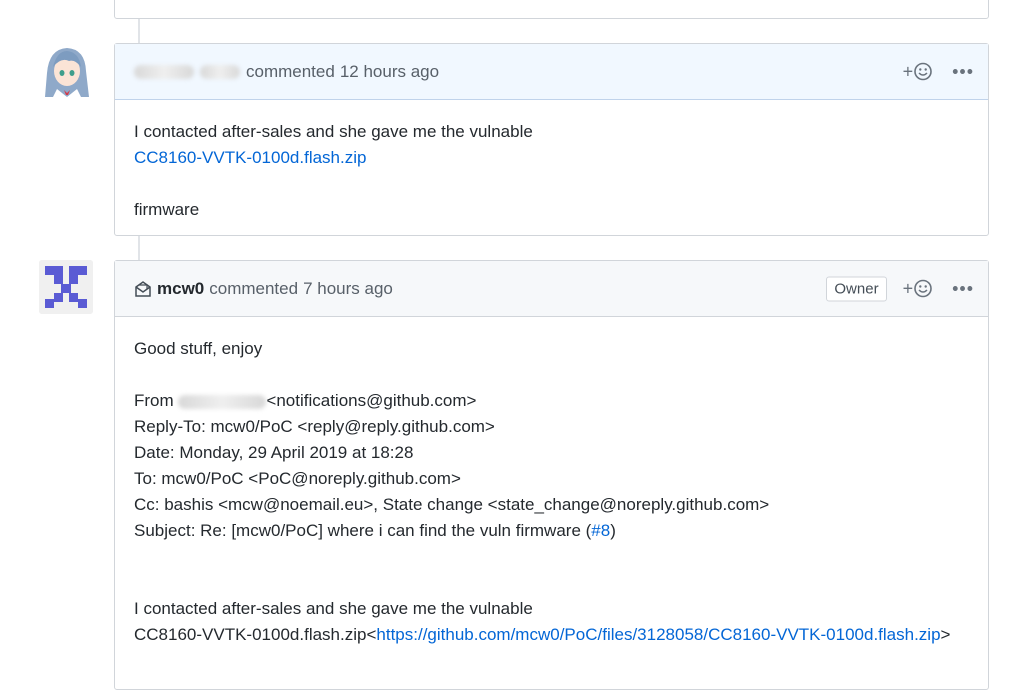  Describe the element at coordinates (945, 634) in the screenshot. I see `quoted-bracket: >` at that location.